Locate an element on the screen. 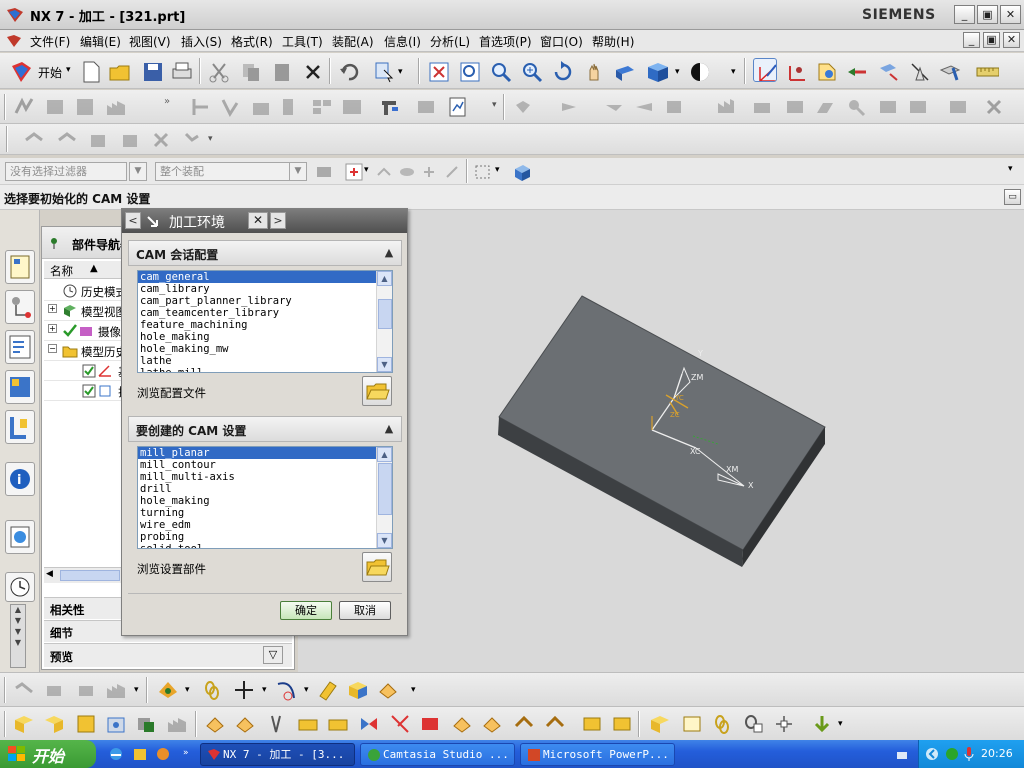 This screenshot has width=1024, height=768. list-option: hole_making_mw is located at coordinates (265, 349).